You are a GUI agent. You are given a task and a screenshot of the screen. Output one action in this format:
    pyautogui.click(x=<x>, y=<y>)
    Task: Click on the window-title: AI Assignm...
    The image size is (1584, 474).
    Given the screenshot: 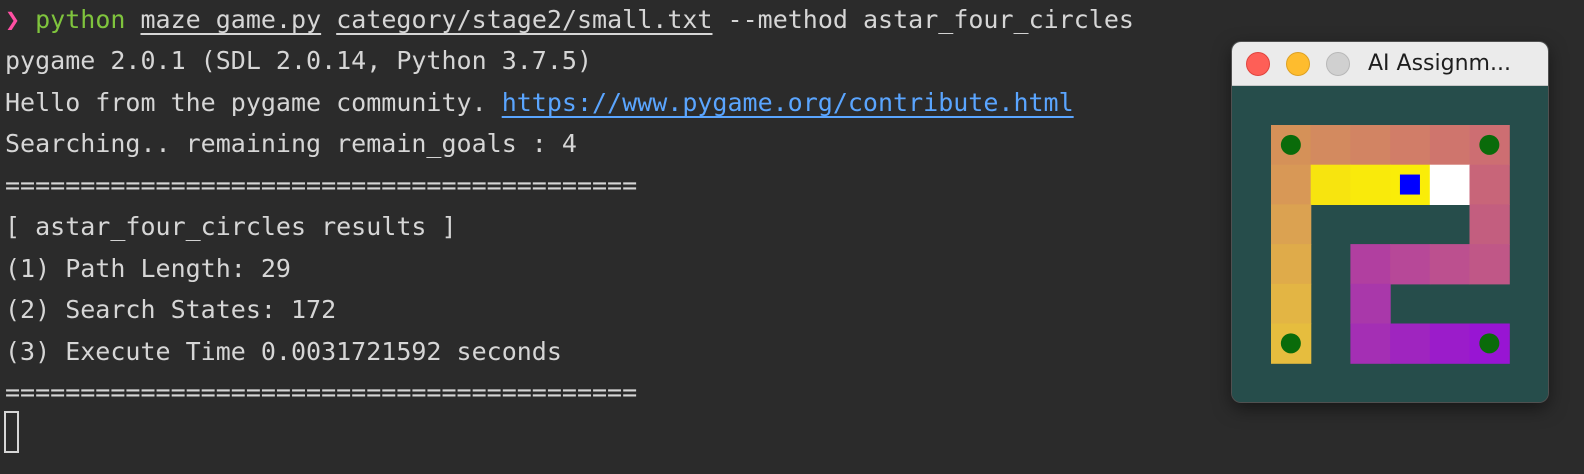 What is the action you would take?
    pyautogui.click(x=1439, y=63)
    